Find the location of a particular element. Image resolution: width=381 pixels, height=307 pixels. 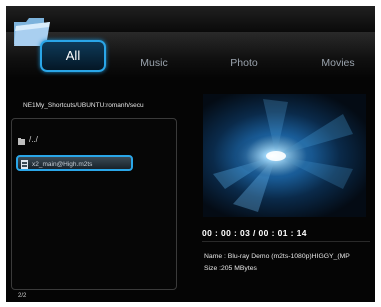

top-sheen is located at coordinates (190, 19).